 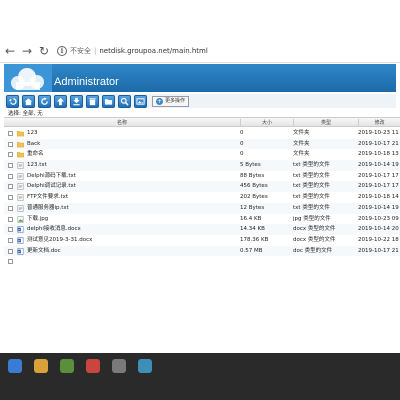 What do you see at coordinates (254, 239) in the screenshot?
I see `file-size: 178.36 KB` at bounding box center [254, 239].